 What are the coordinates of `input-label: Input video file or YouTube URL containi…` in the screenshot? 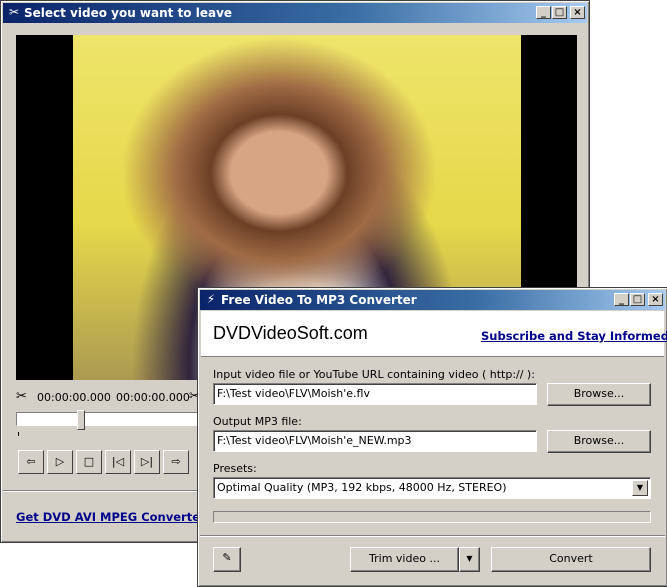 It's located at (374, 374).